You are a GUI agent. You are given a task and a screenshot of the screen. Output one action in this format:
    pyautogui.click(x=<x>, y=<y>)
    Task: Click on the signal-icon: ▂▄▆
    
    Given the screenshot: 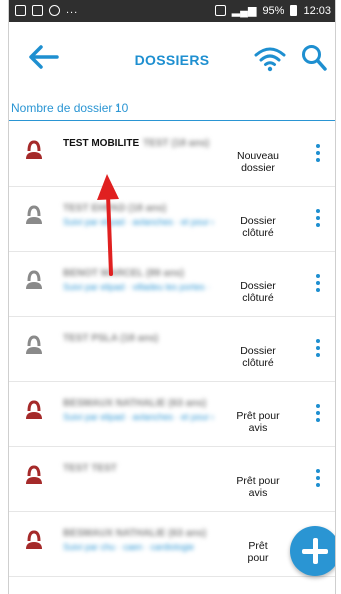 What is the action you would take?
    pyautogui.click(x=244, y=11)
    